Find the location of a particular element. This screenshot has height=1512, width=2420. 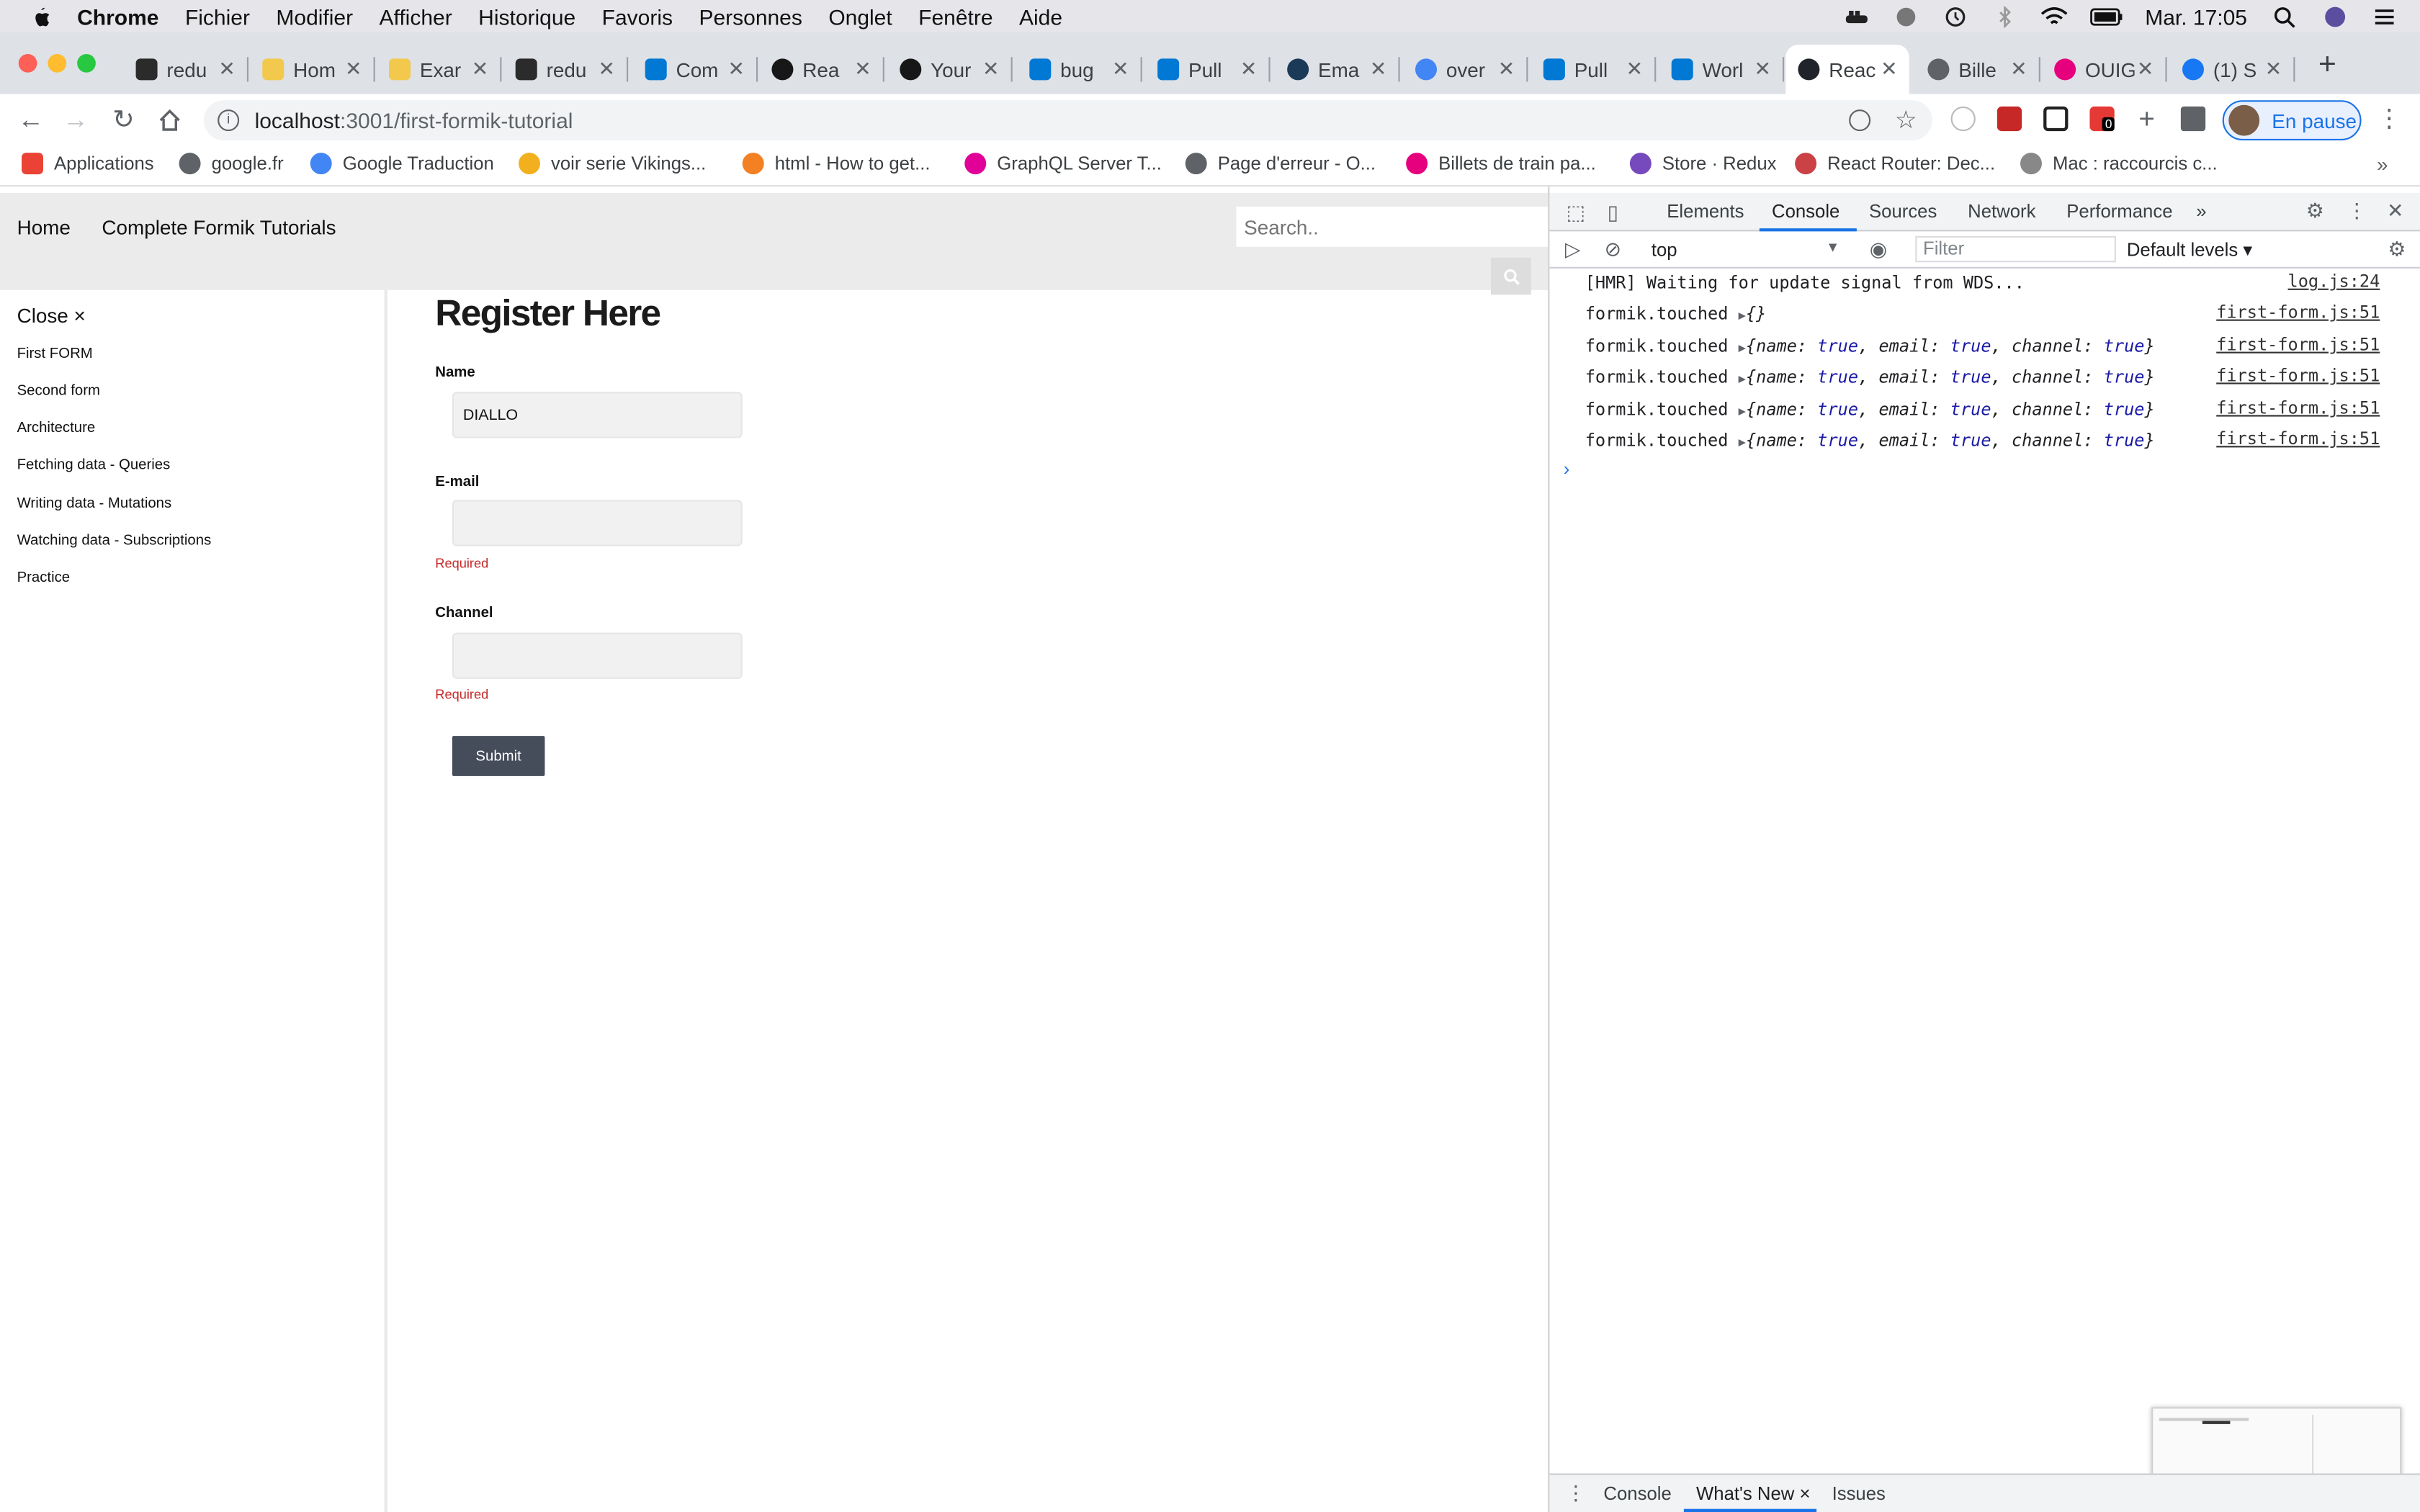

tab-network: Network is located at coordinates (2002, 211).